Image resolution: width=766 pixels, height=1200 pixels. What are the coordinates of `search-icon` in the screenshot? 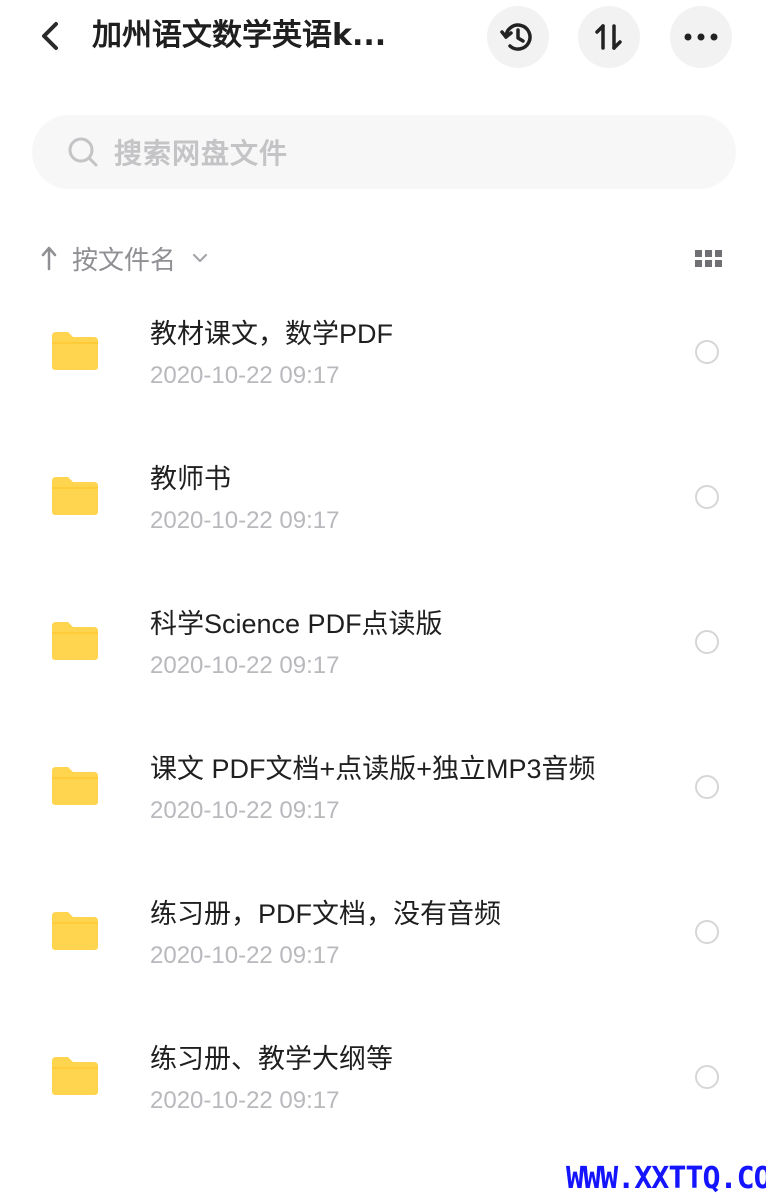 It's located at (83, 152).